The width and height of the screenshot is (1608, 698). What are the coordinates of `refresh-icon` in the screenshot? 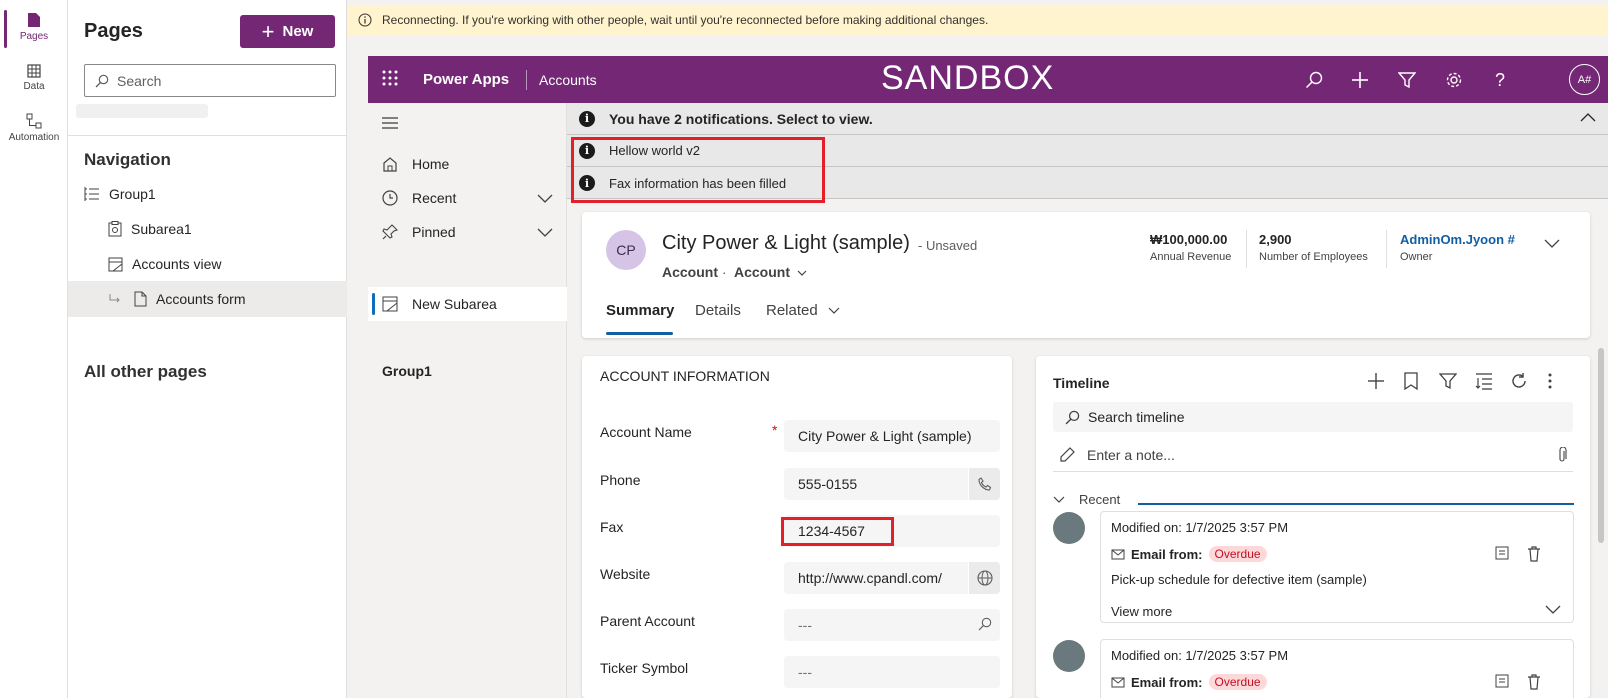 It's located at (1519, 381).